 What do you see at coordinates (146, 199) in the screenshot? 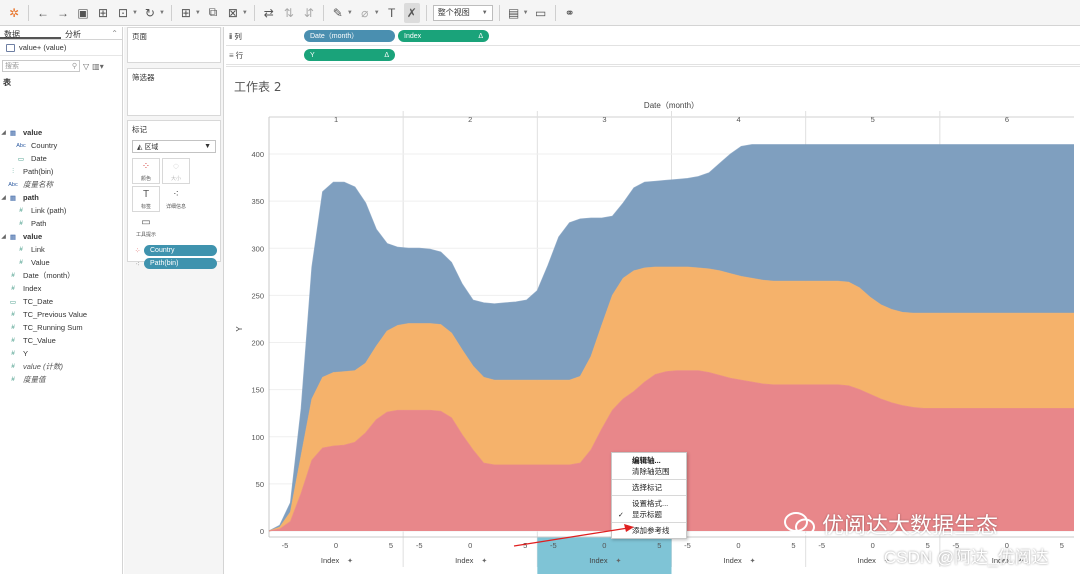
I see `label-button: T 标签` at bounding box center [146, 199].